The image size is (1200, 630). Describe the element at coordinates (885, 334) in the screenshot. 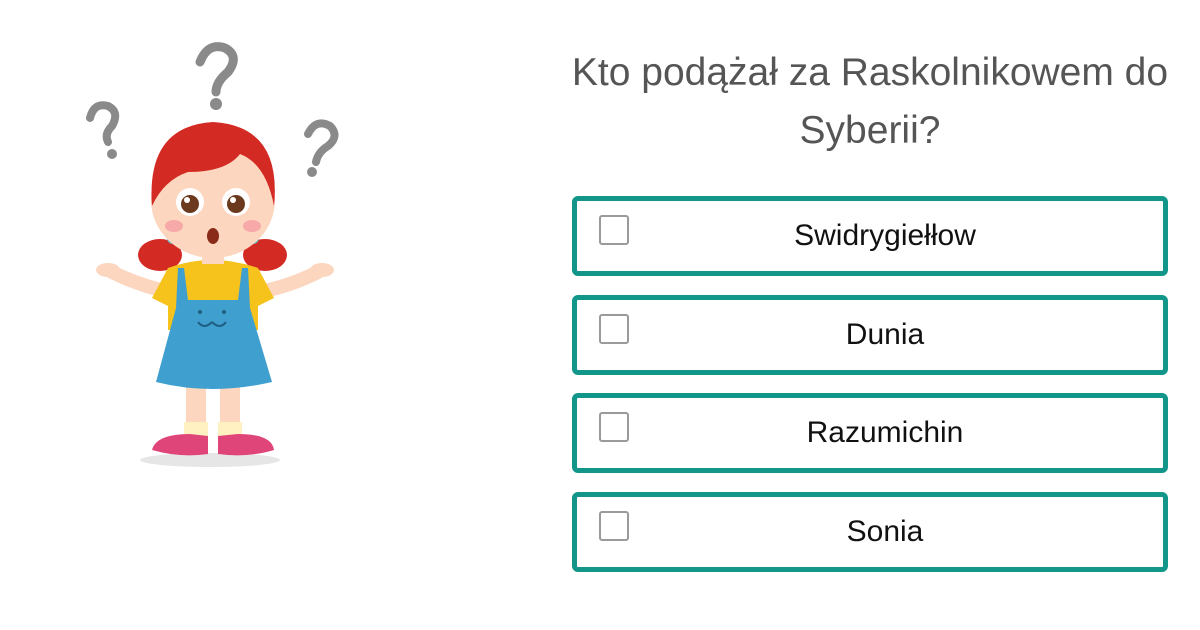

I see `answer-option-label: Dunia` at that location.